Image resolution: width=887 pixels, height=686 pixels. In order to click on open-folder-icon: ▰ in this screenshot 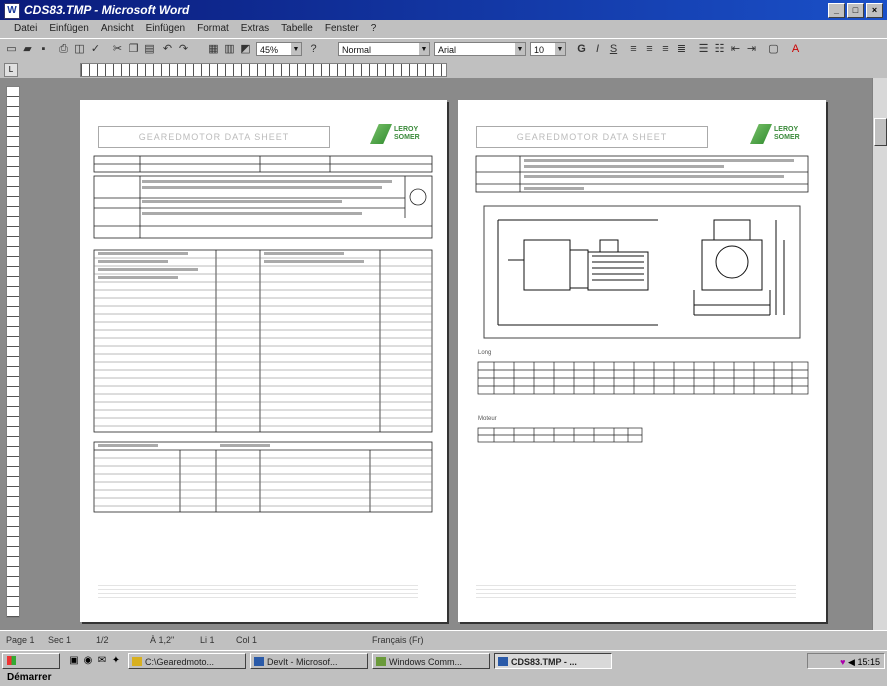, I will do `click(27, 49)`.